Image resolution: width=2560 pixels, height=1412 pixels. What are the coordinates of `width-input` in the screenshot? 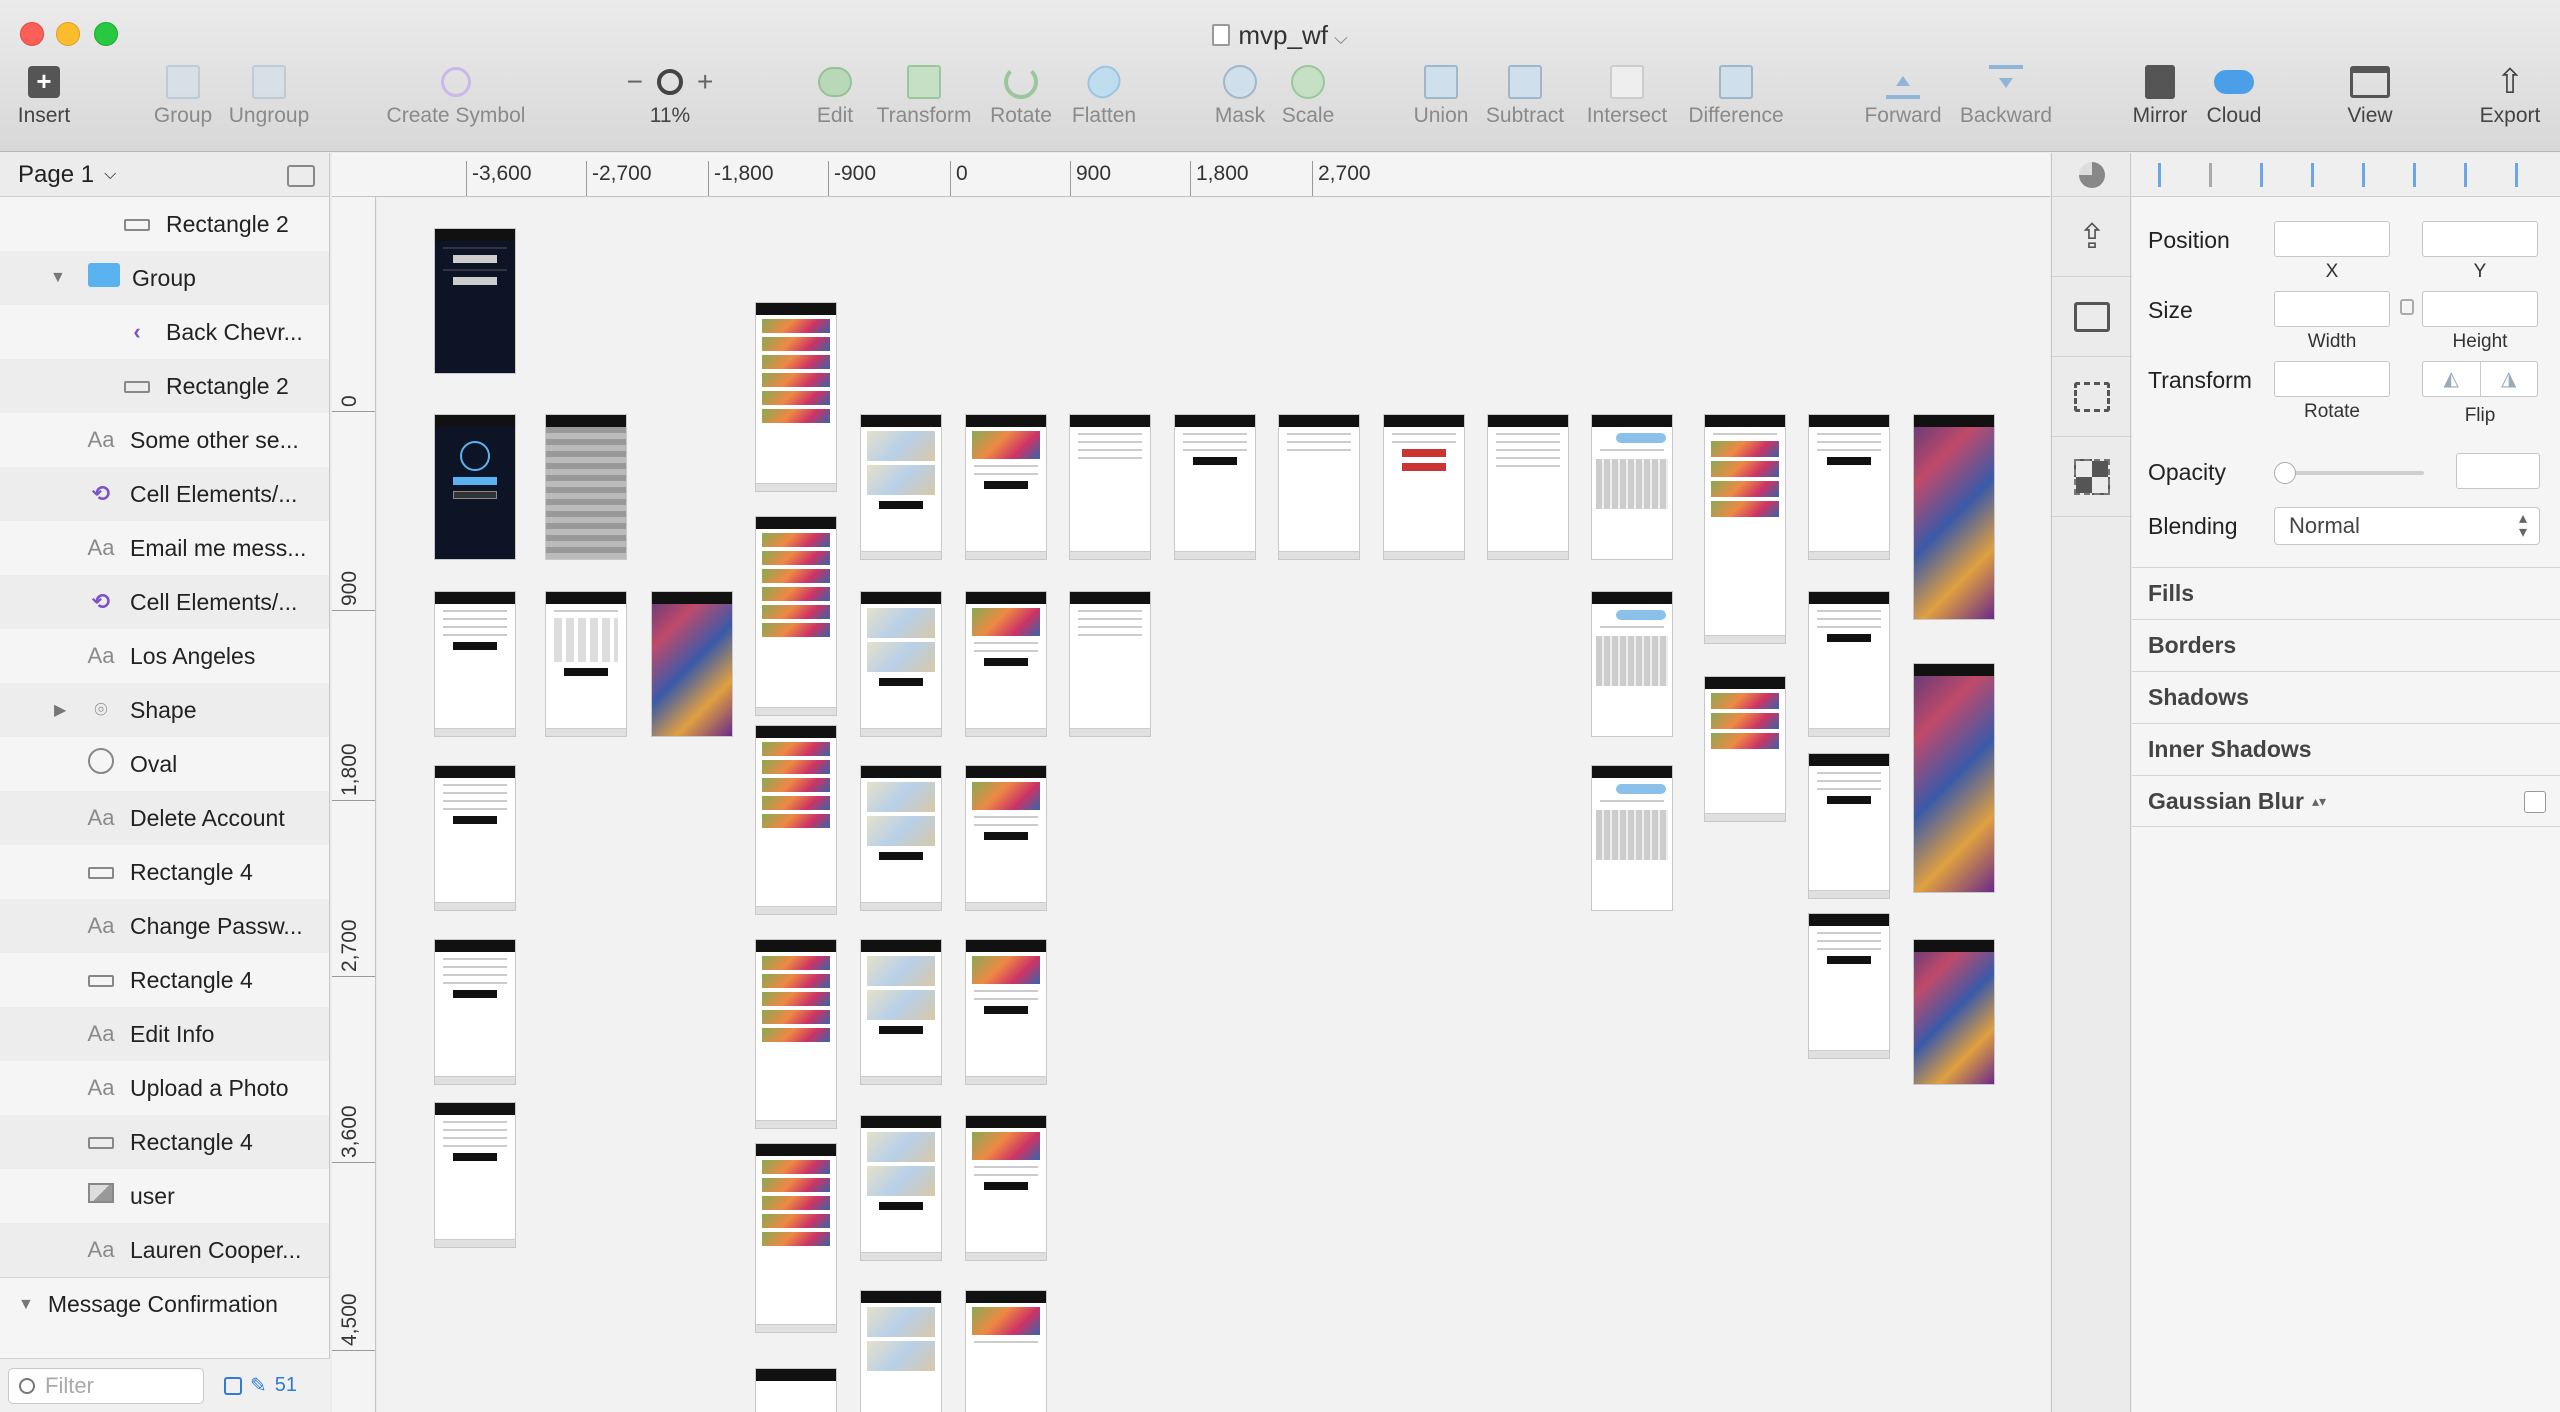 It's located at (2332, 309).